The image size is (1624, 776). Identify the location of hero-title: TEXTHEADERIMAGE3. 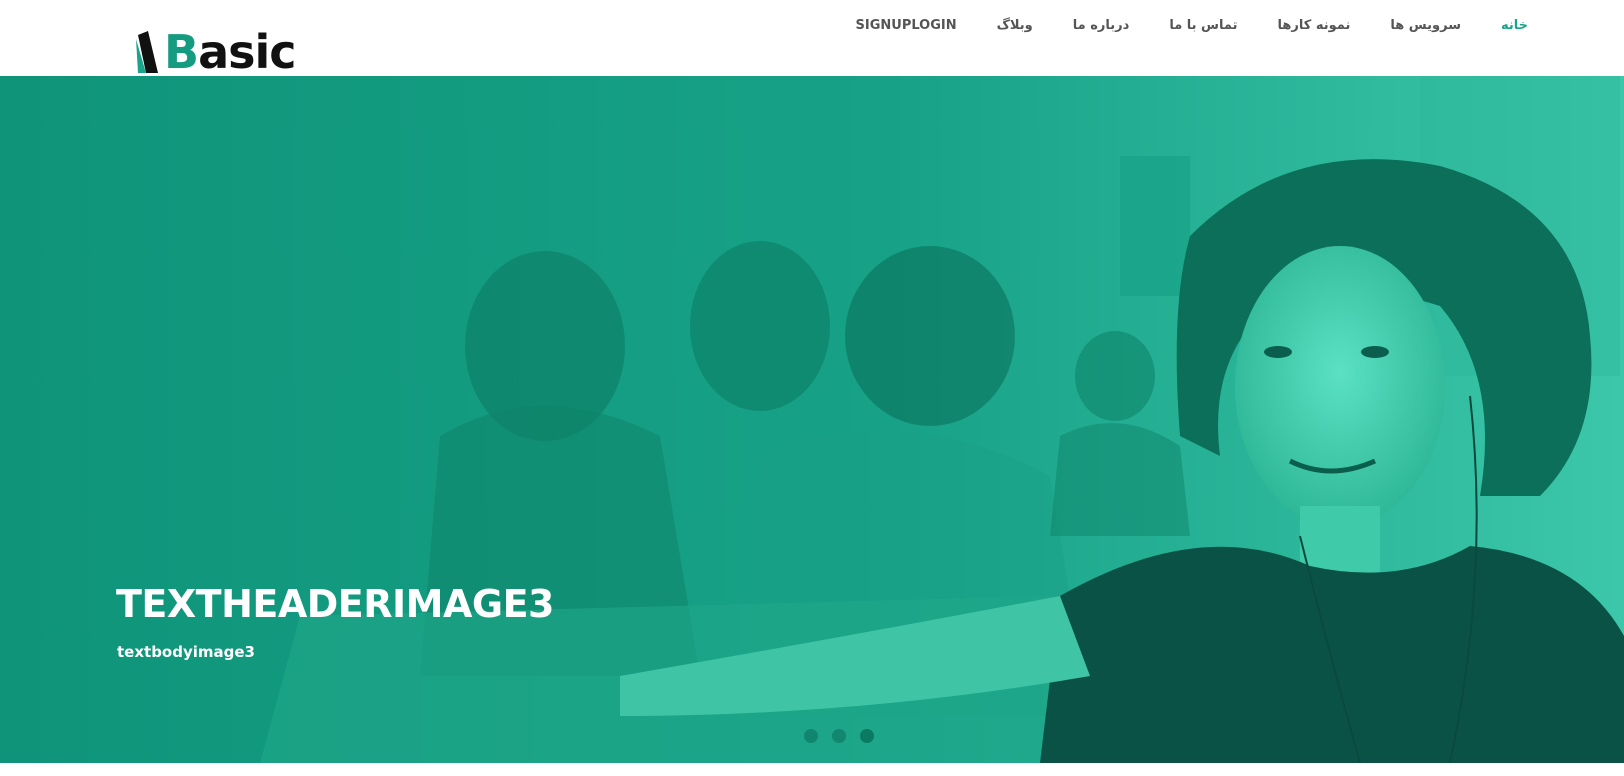
(335, 604).